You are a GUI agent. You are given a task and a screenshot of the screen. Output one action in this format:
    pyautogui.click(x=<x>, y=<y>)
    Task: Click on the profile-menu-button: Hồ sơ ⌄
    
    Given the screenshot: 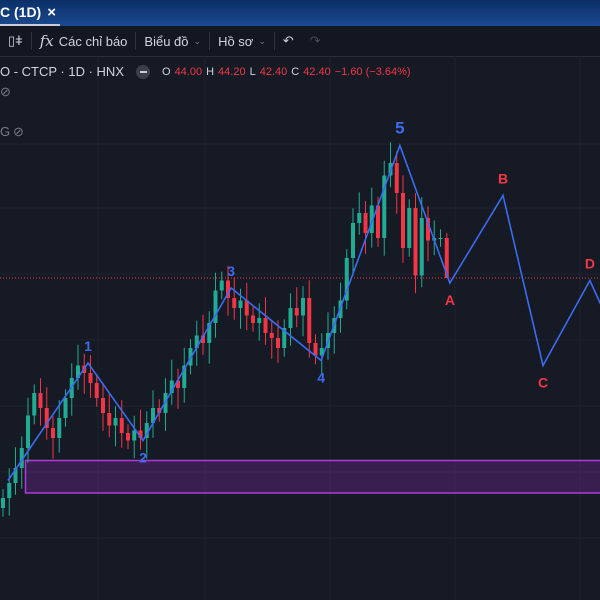 What is the action you would take?
    pyautogui.click(x=242, y=41)
    